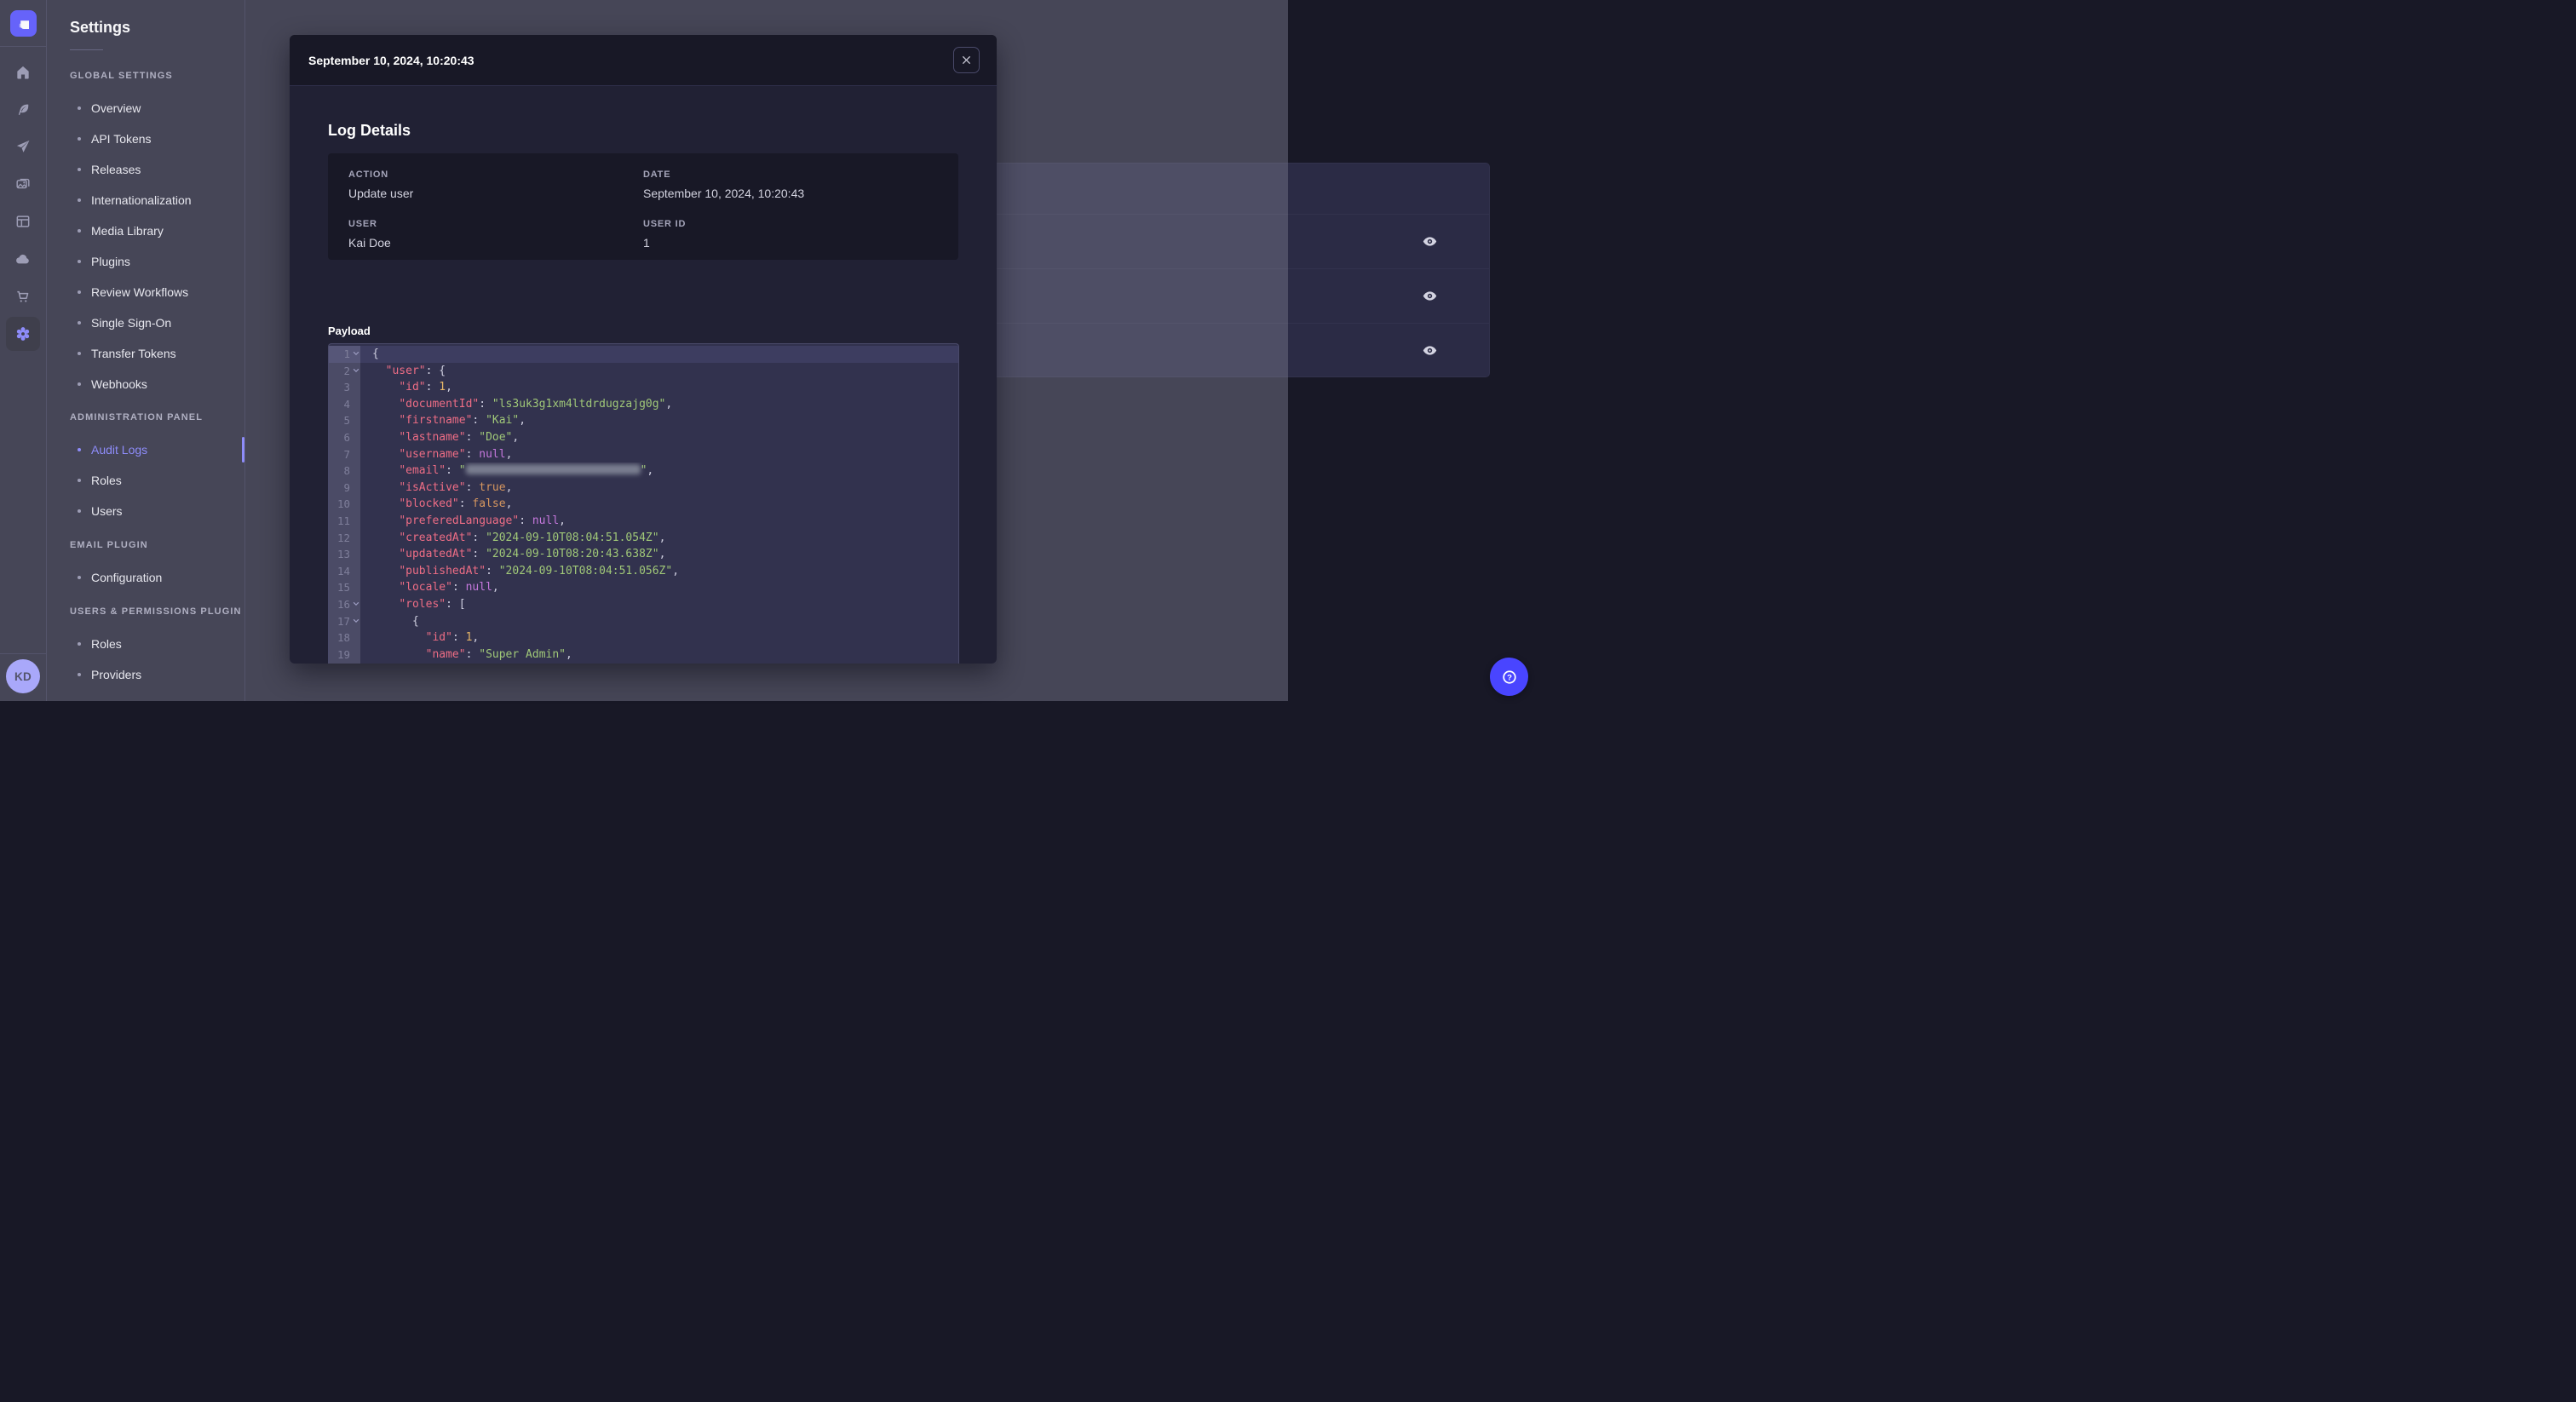  I want to click on modal-header: September 10, 2024, 10:20:43, so click(644, 60).